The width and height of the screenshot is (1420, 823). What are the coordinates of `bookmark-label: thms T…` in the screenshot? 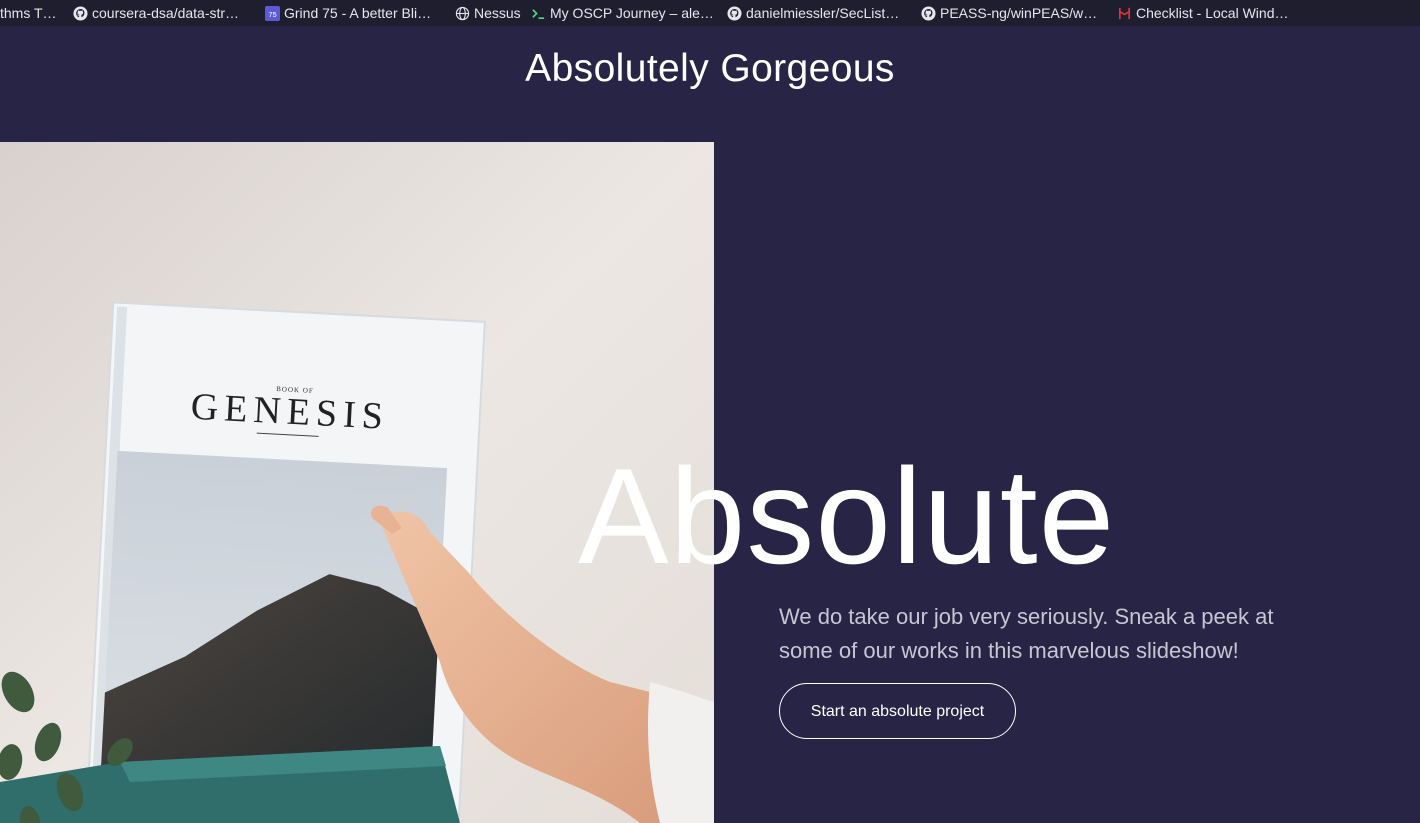 It's located at (28, 13).